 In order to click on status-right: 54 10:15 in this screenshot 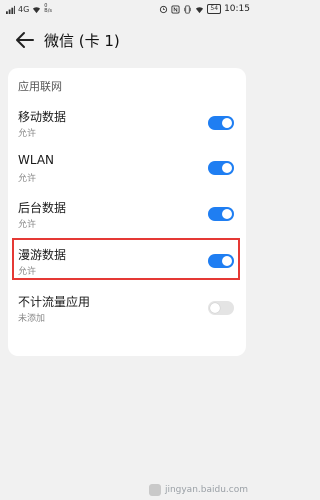, I will do `click(204, 9)`.